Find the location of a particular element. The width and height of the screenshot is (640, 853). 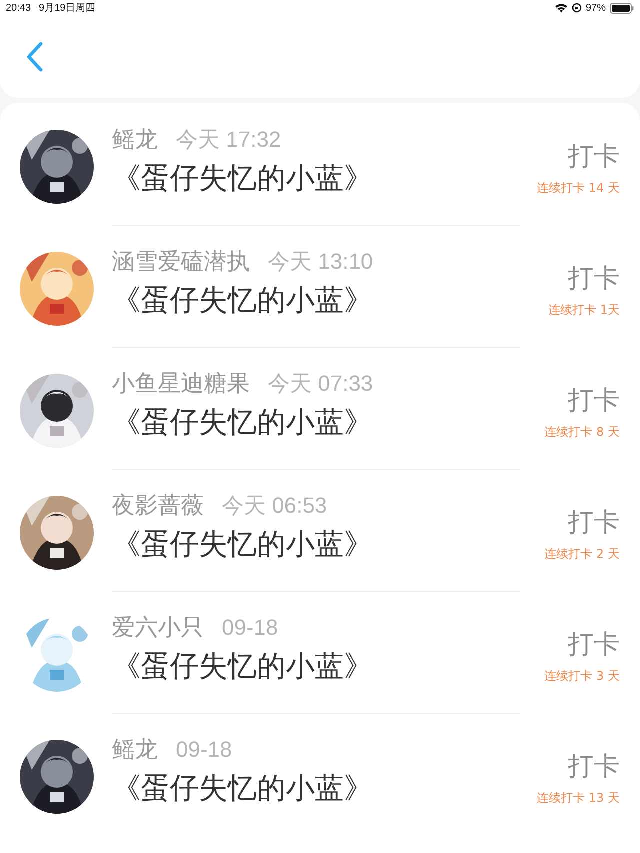

user-name: 夜影蔷薇 is located at coordinates (158, 506).